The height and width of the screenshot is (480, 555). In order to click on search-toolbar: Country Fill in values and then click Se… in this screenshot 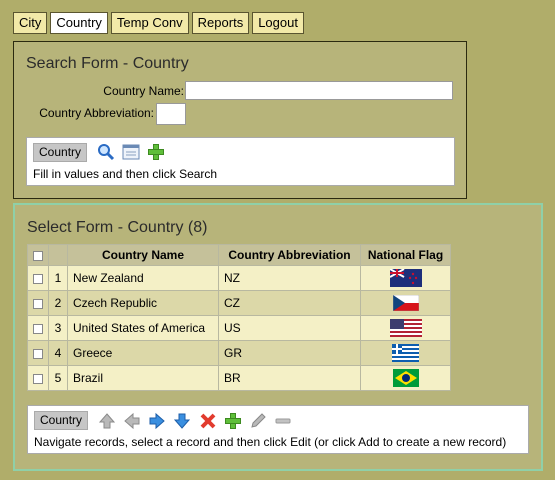, I will do `click(240, 161)`.